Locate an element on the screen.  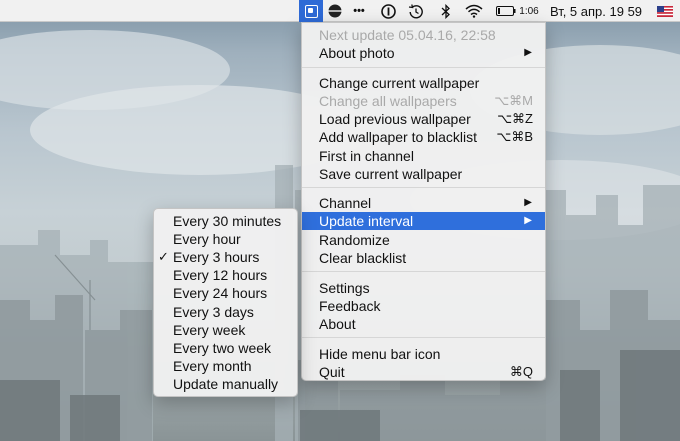
menu-item-label: Add wallpaper to blacklist is located at coordinates (398, 137).